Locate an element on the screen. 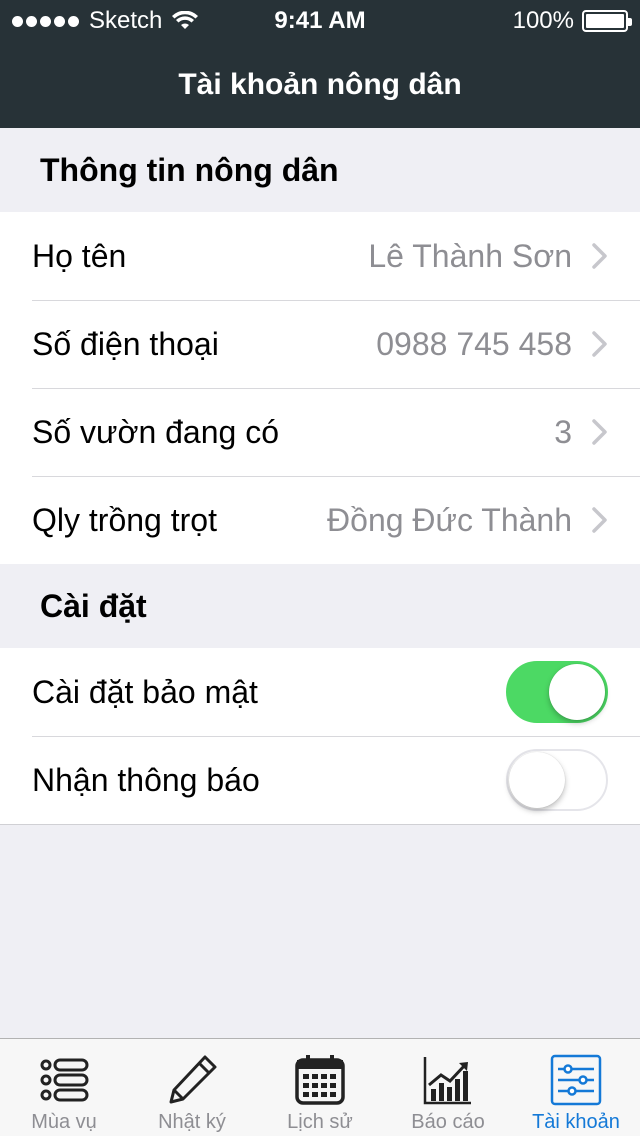  tab-label: Báo cáo is located at coordinates (448, 1122).